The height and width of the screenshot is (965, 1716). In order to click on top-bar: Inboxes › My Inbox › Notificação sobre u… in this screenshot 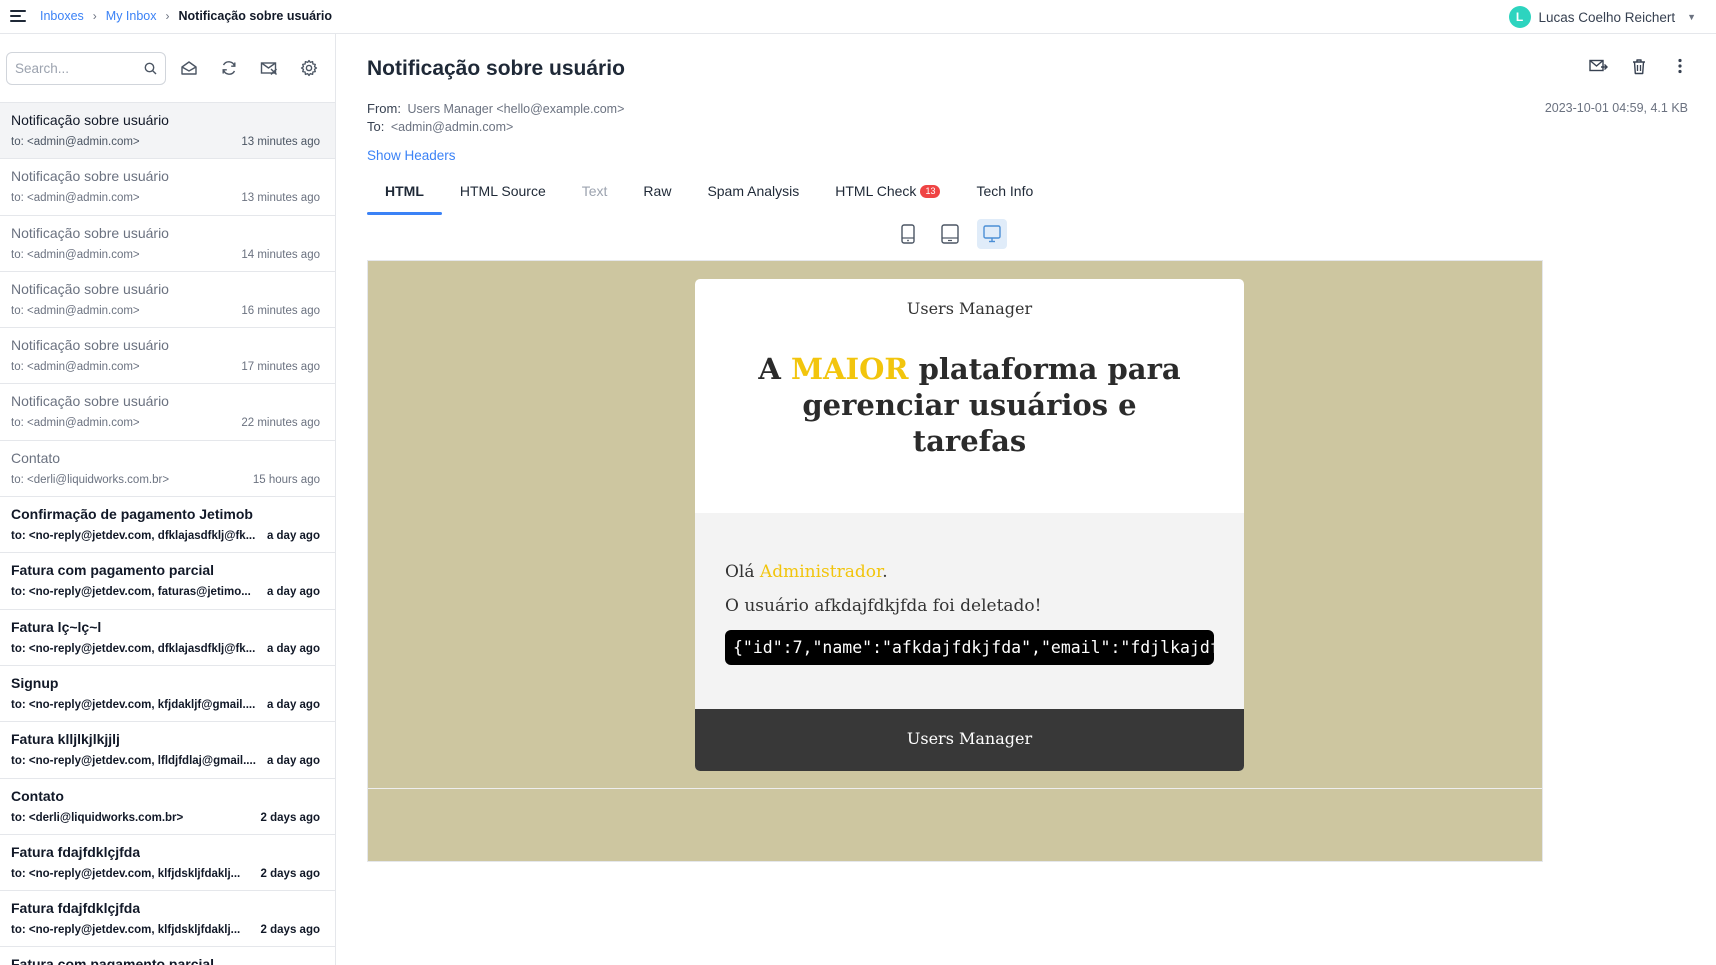, I will do `click(858, 17)`.